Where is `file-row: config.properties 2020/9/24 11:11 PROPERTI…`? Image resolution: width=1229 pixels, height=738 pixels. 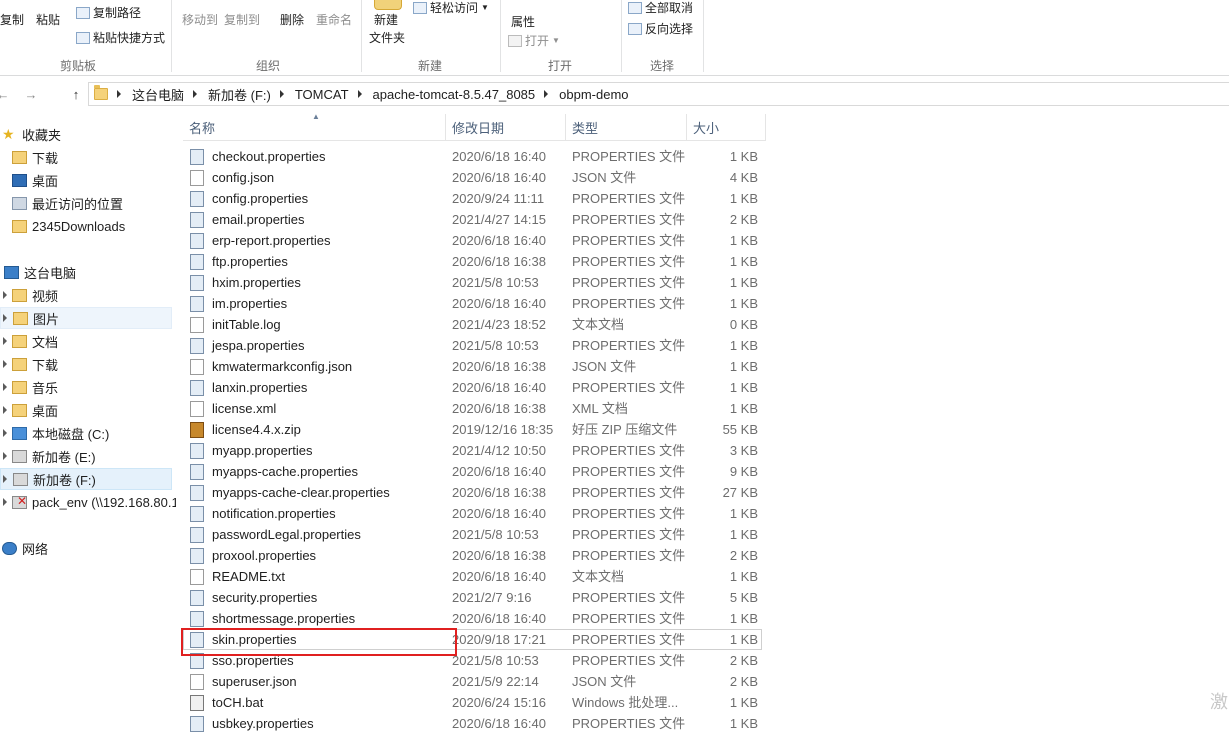
file-row: config.properties 2020/9/24 11:11 PROPERTI… is located at coordinates (474, 198).